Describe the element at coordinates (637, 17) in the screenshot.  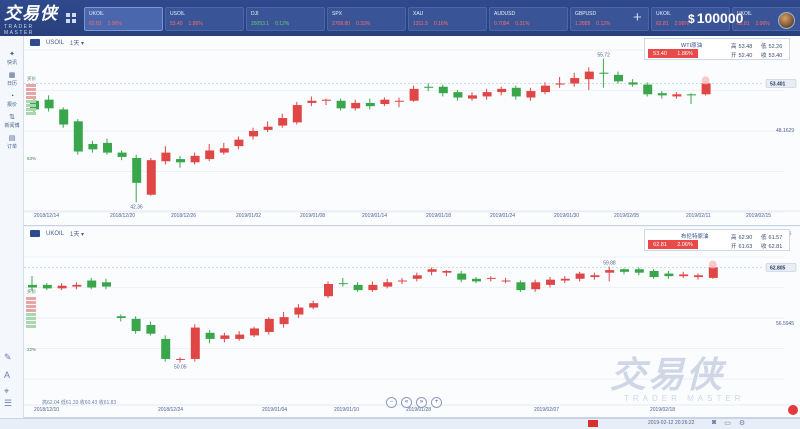
I see `add-tab-button: +` at that location.